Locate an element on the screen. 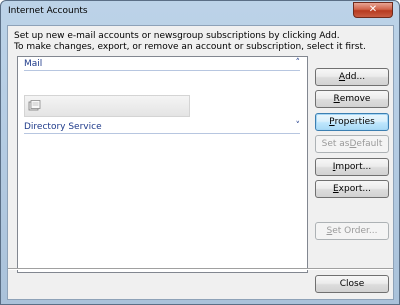  remove-button: Remove is located at coordinates (352, 99).